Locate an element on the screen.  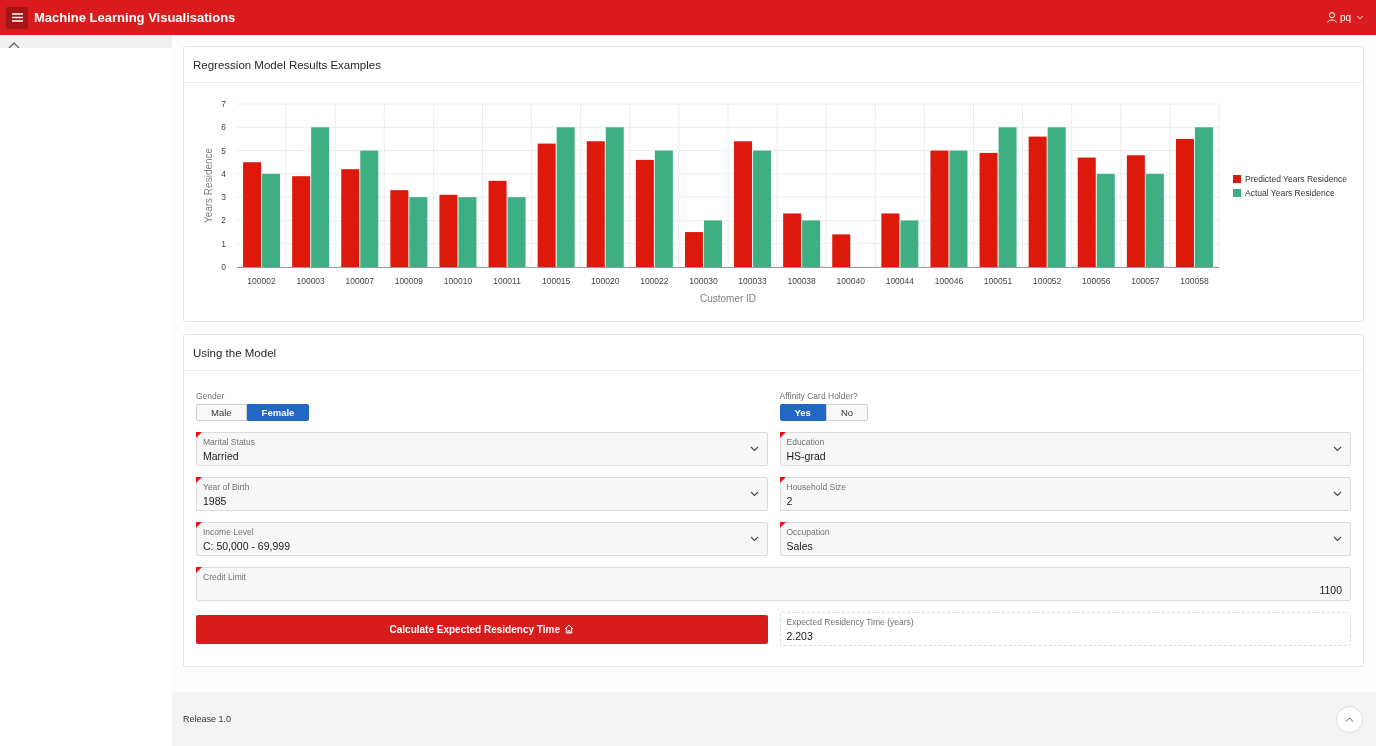
menu-button is located at coordinates (17, 17).